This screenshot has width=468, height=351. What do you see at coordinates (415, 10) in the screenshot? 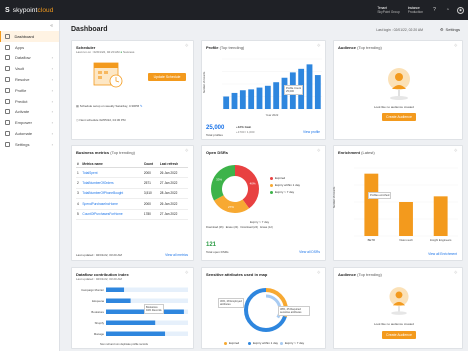
I see `instance-selector: Instance Production` at bounding box center [415, 10].